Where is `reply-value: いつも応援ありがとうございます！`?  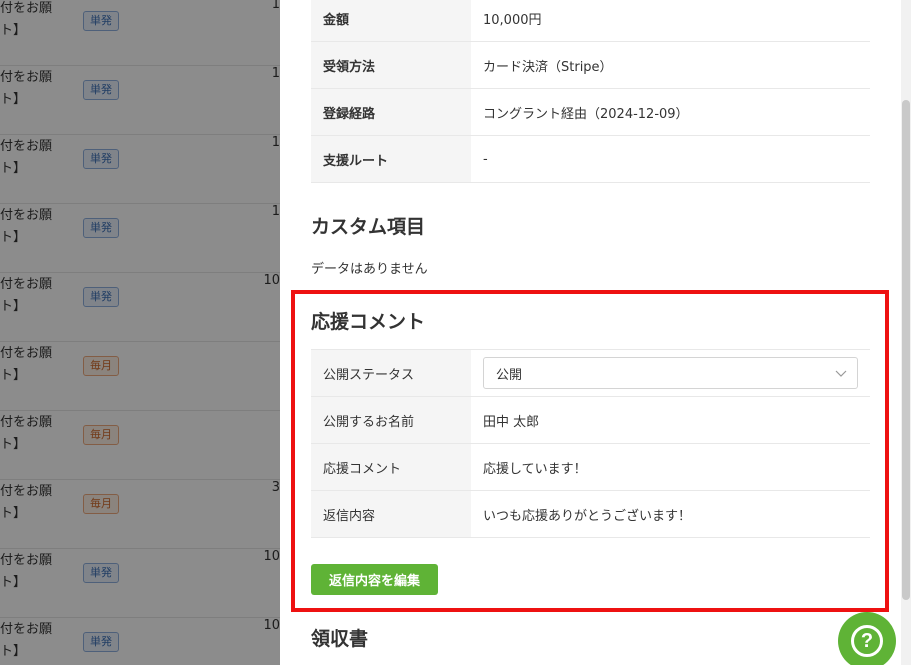
reply-value: いつも応援ありがとうございます！ is located at coordinates (587, 516).